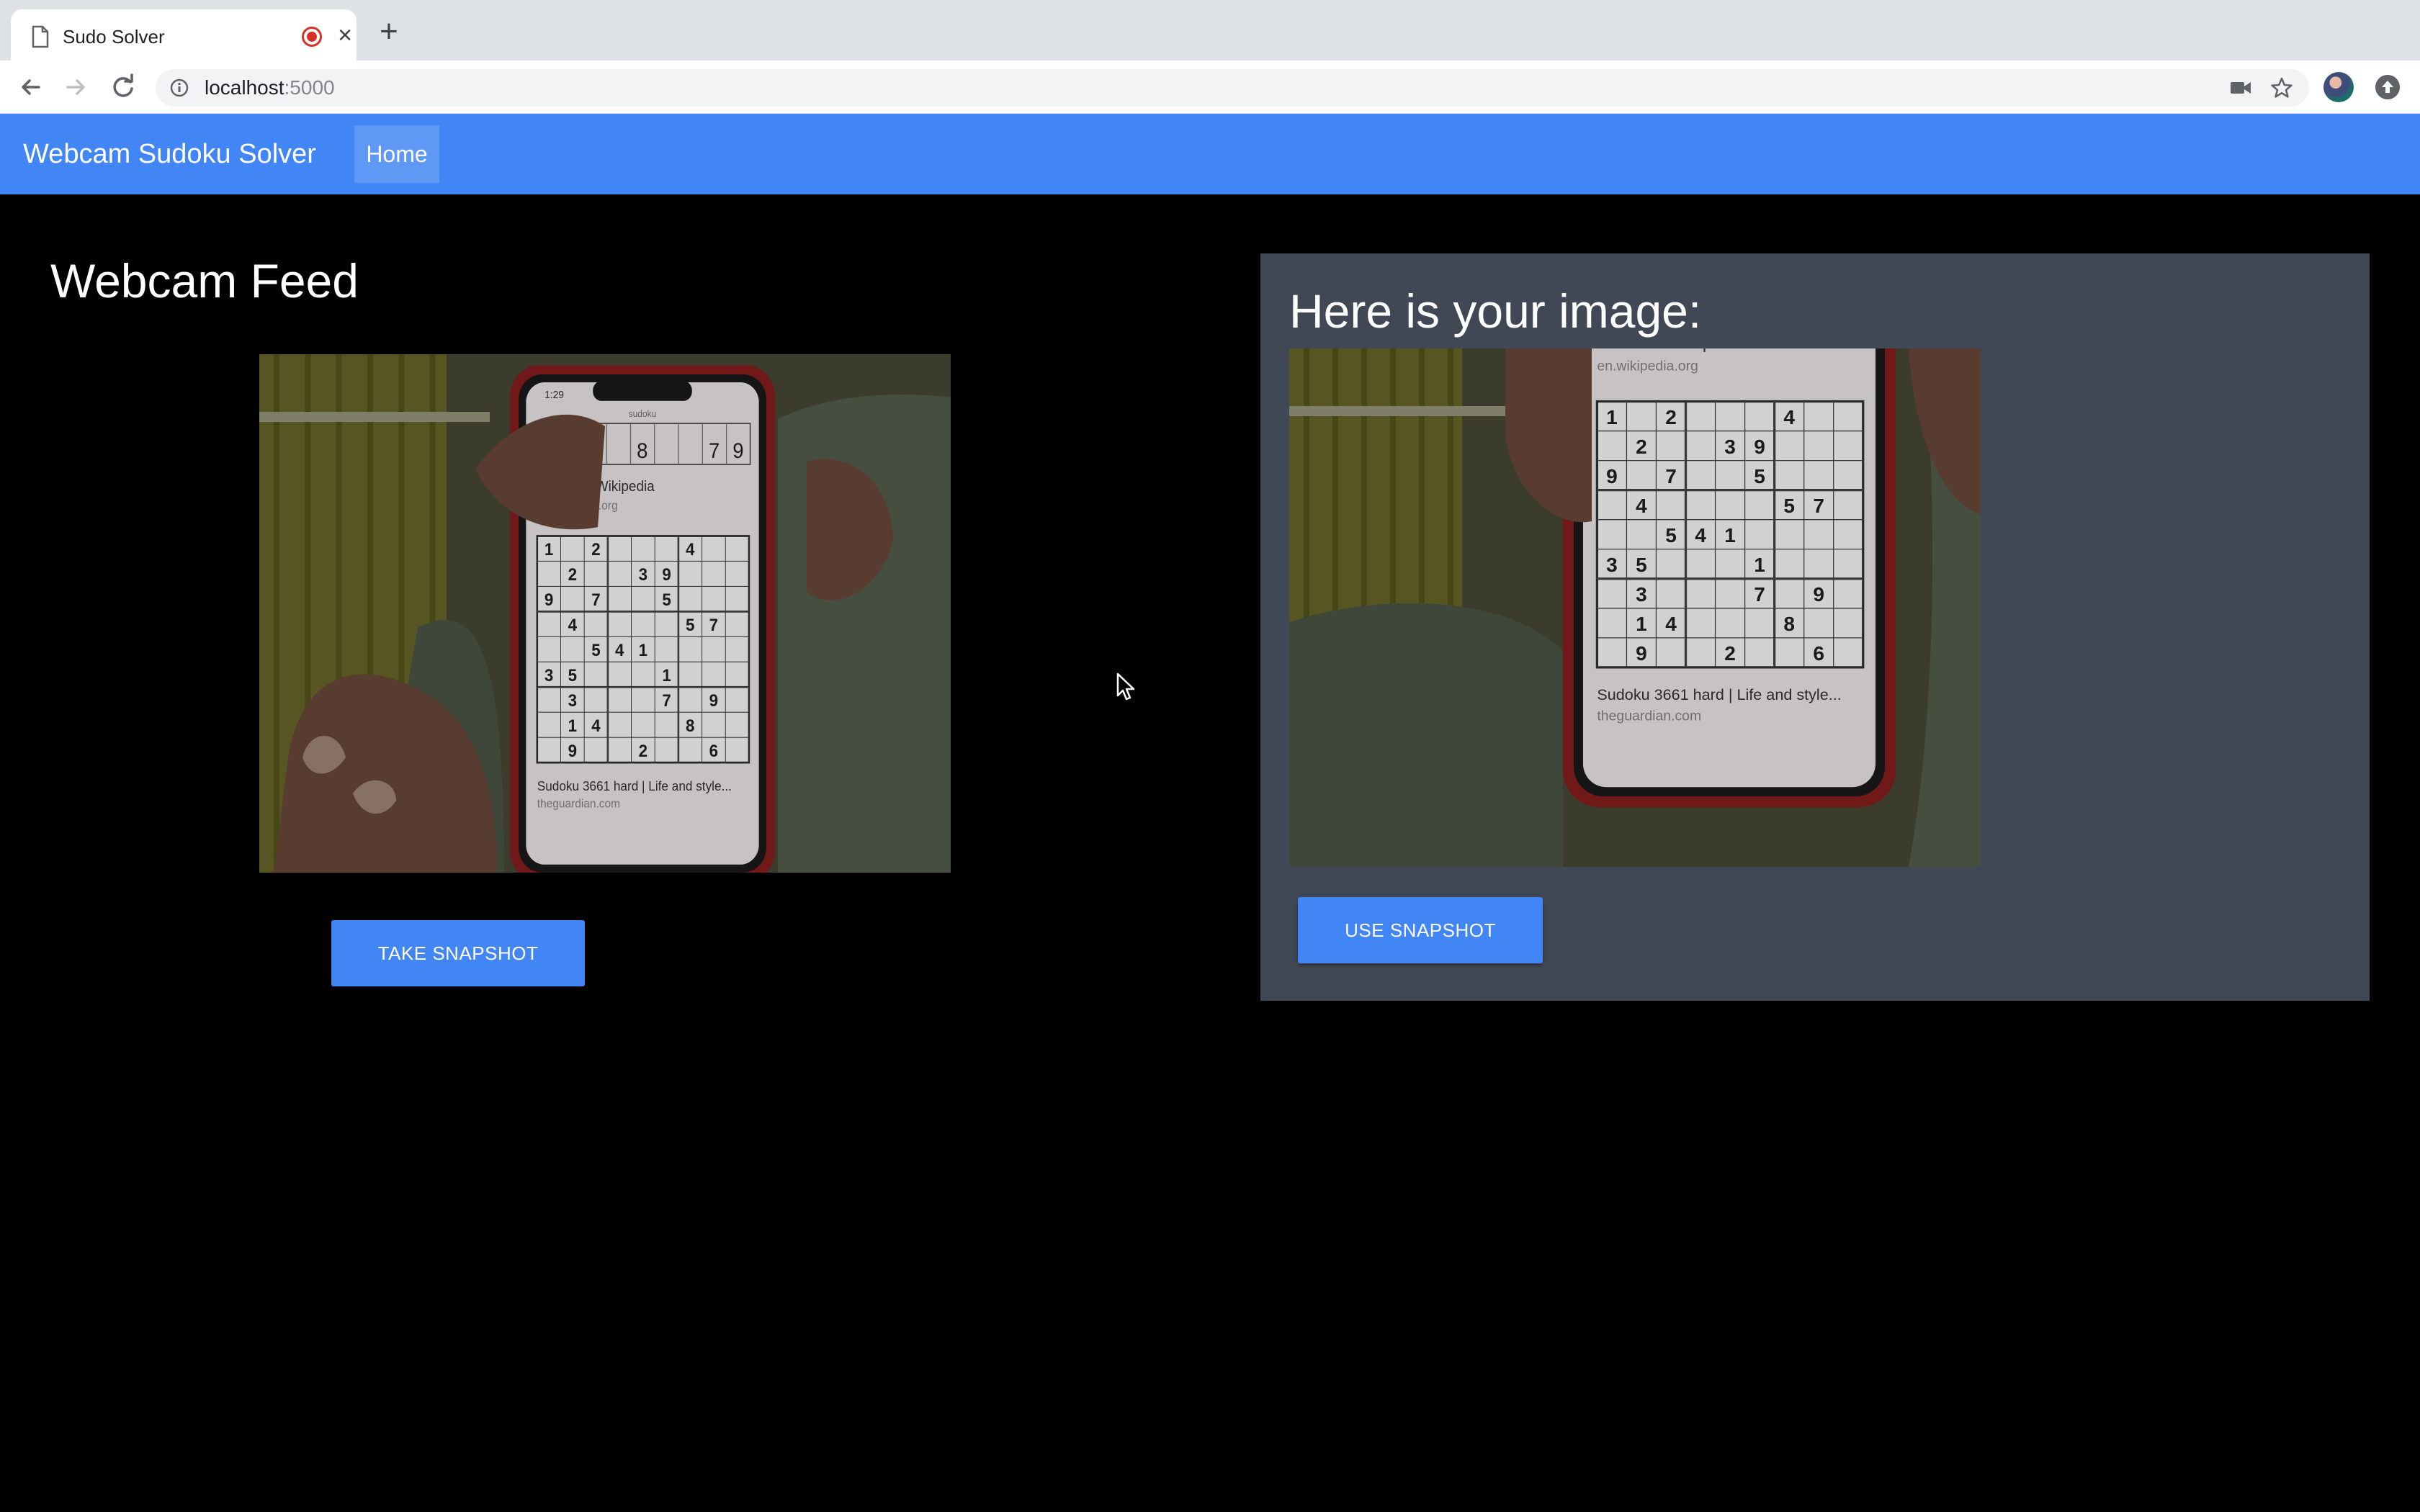 The width and height of the screenshot is (2420, 1512). Describe the element at coordinates (75, 87) in the screenshot. I see `forward-arrow-icon` at that location.